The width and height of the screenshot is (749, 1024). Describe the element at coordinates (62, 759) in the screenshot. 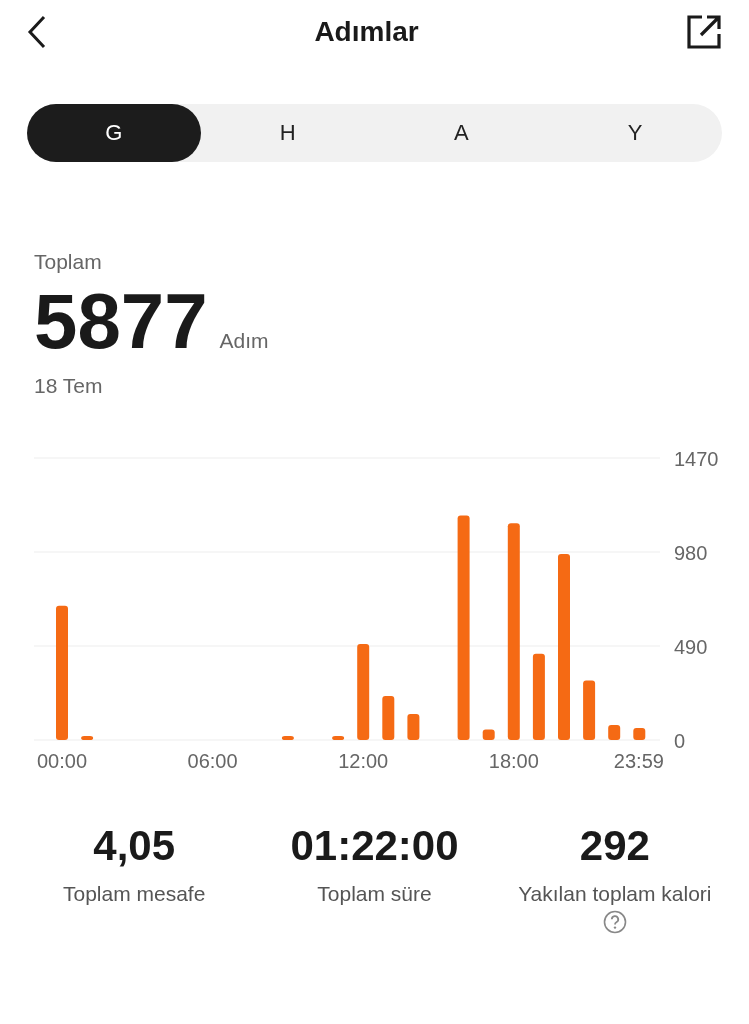

I see `x-tick-label: 00:00` at that location.